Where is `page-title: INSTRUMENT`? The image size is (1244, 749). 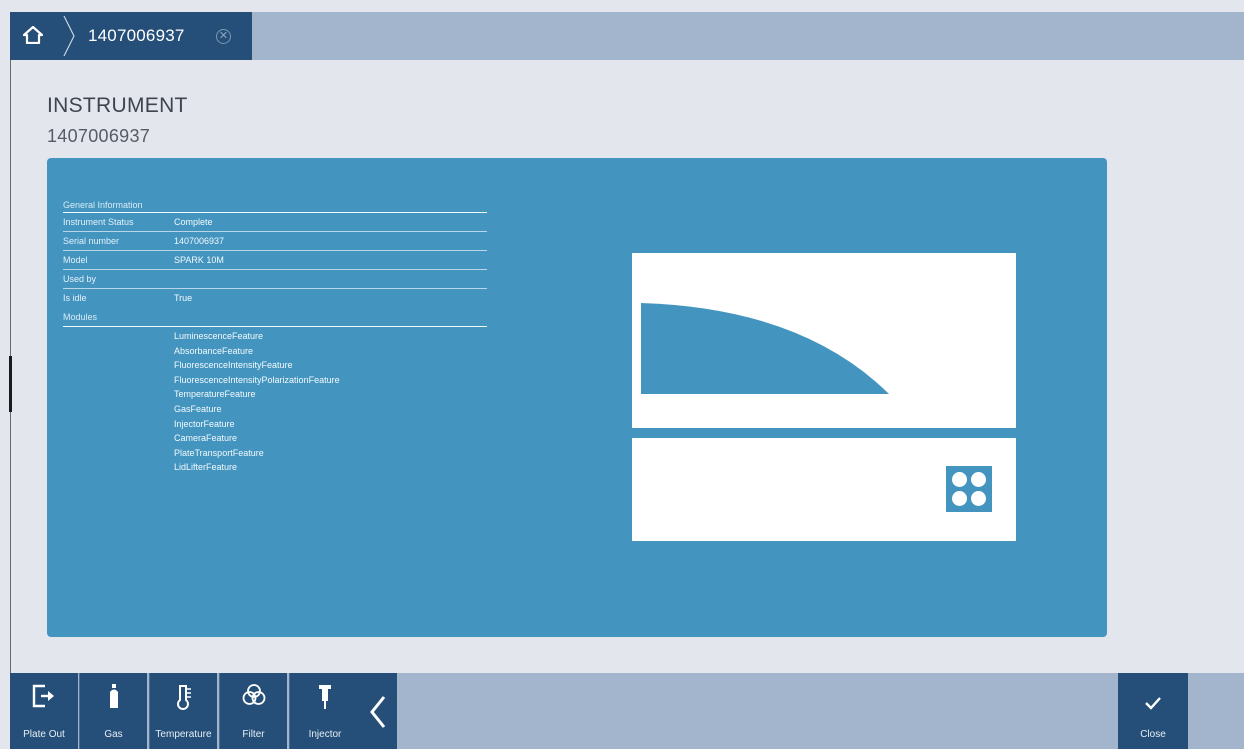
page-title: INSTRUMENT is located at coordinates (117, 105).